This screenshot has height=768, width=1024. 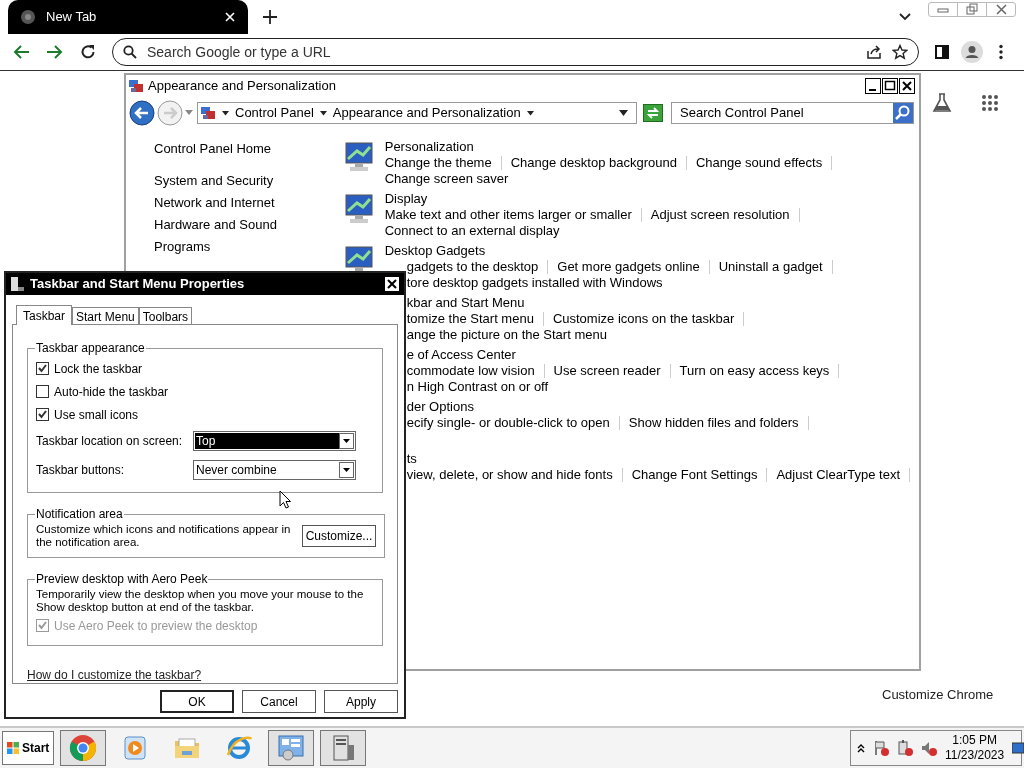 What do you see at coordinates (942, 103) in the screenshot?
I see `flask-icon` at bounding box center [942, 103].